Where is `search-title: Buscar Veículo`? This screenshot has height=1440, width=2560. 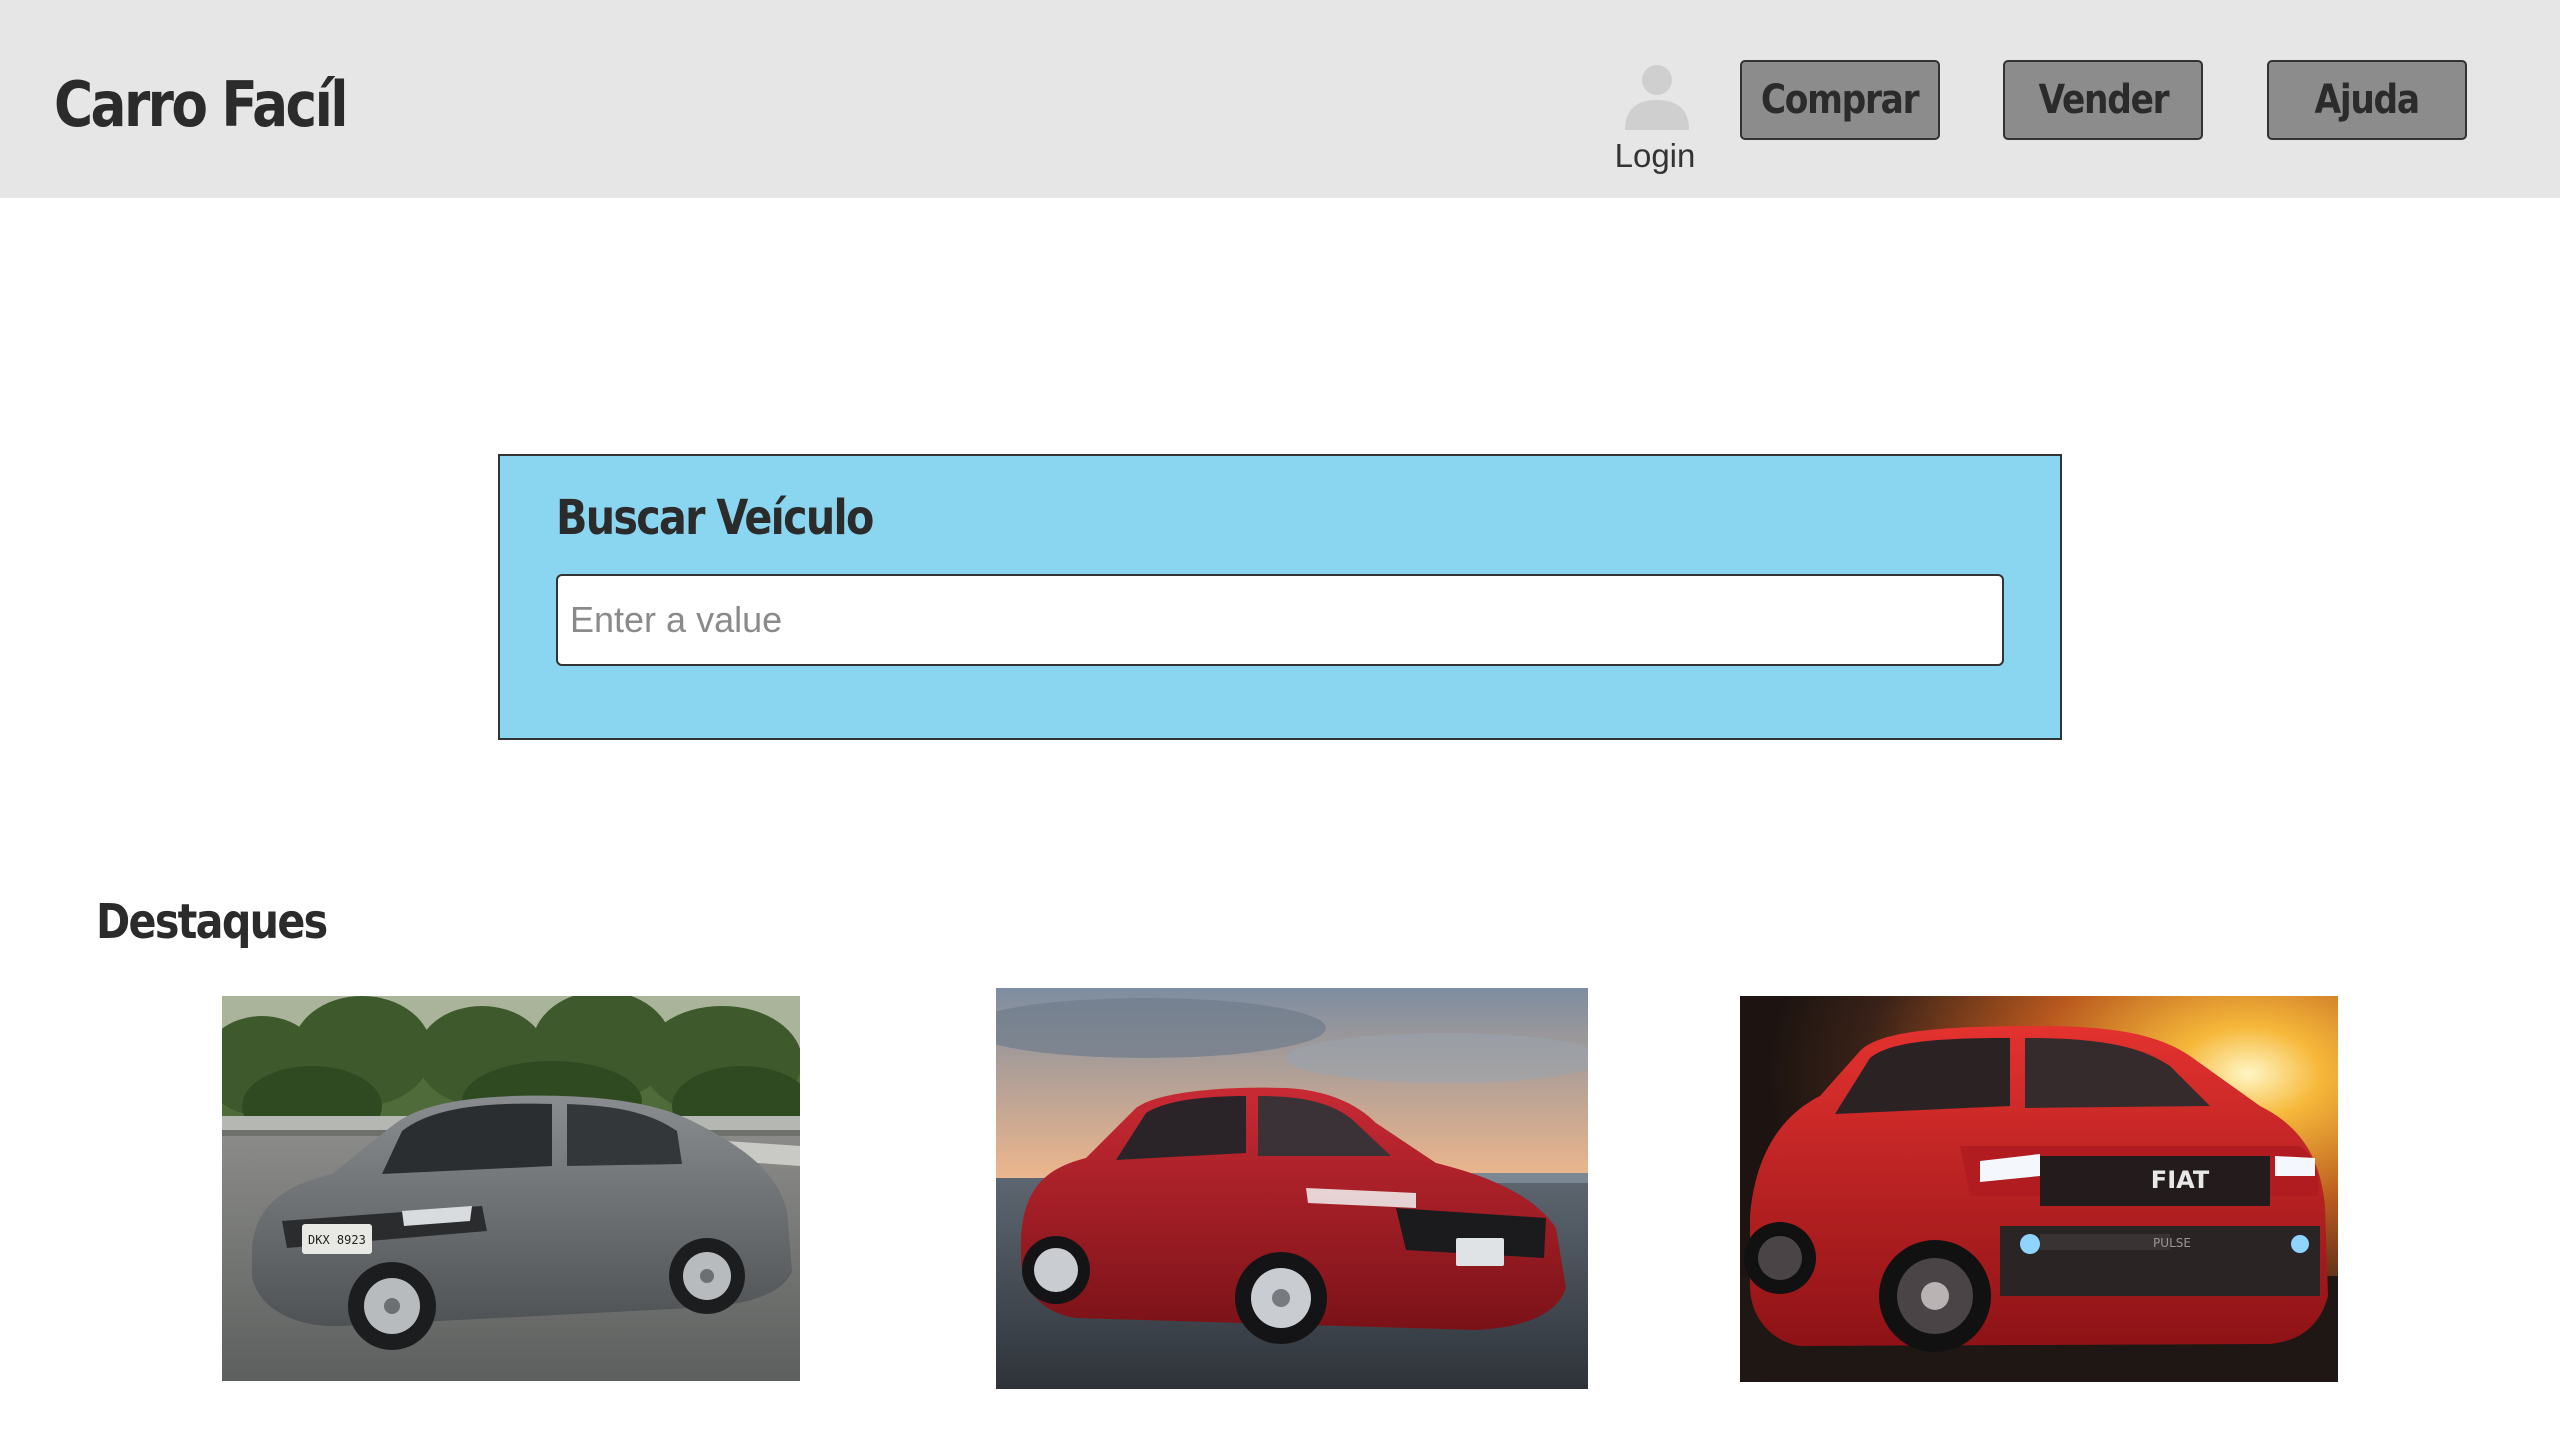 search-title: Buscar Veículo is located at coordinates (715, 518).